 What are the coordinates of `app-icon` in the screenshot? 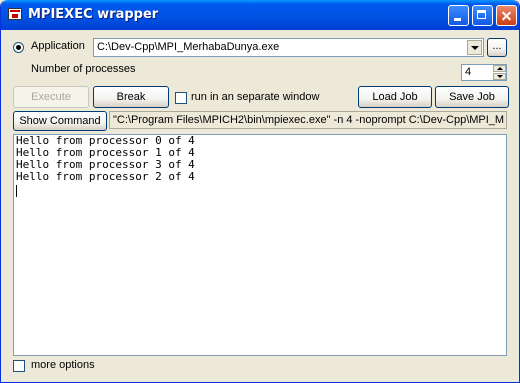 It's located at (15, 14).